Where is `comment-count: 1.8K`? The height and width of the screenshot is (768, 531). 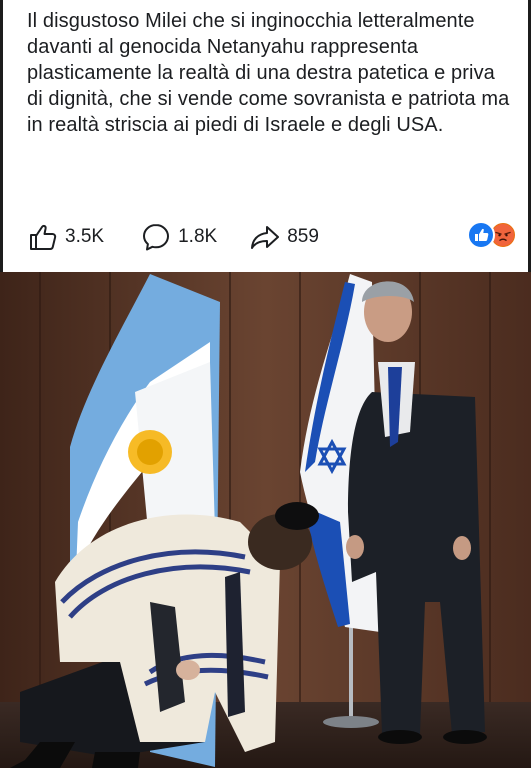 comment-count: 1.8K is located at coordinates (198, 236).